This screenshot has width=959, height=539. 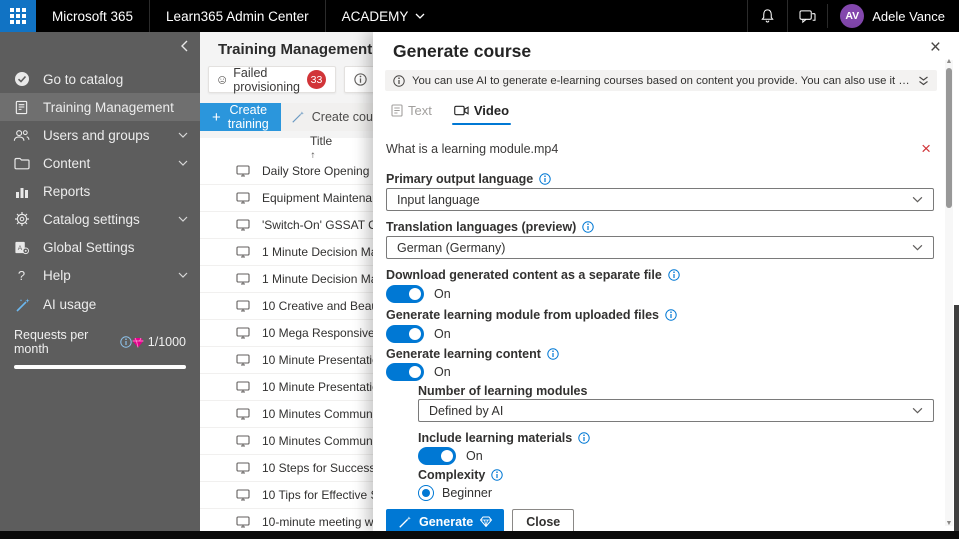 I want to click on notifications-button, so click(x=767, y=16).